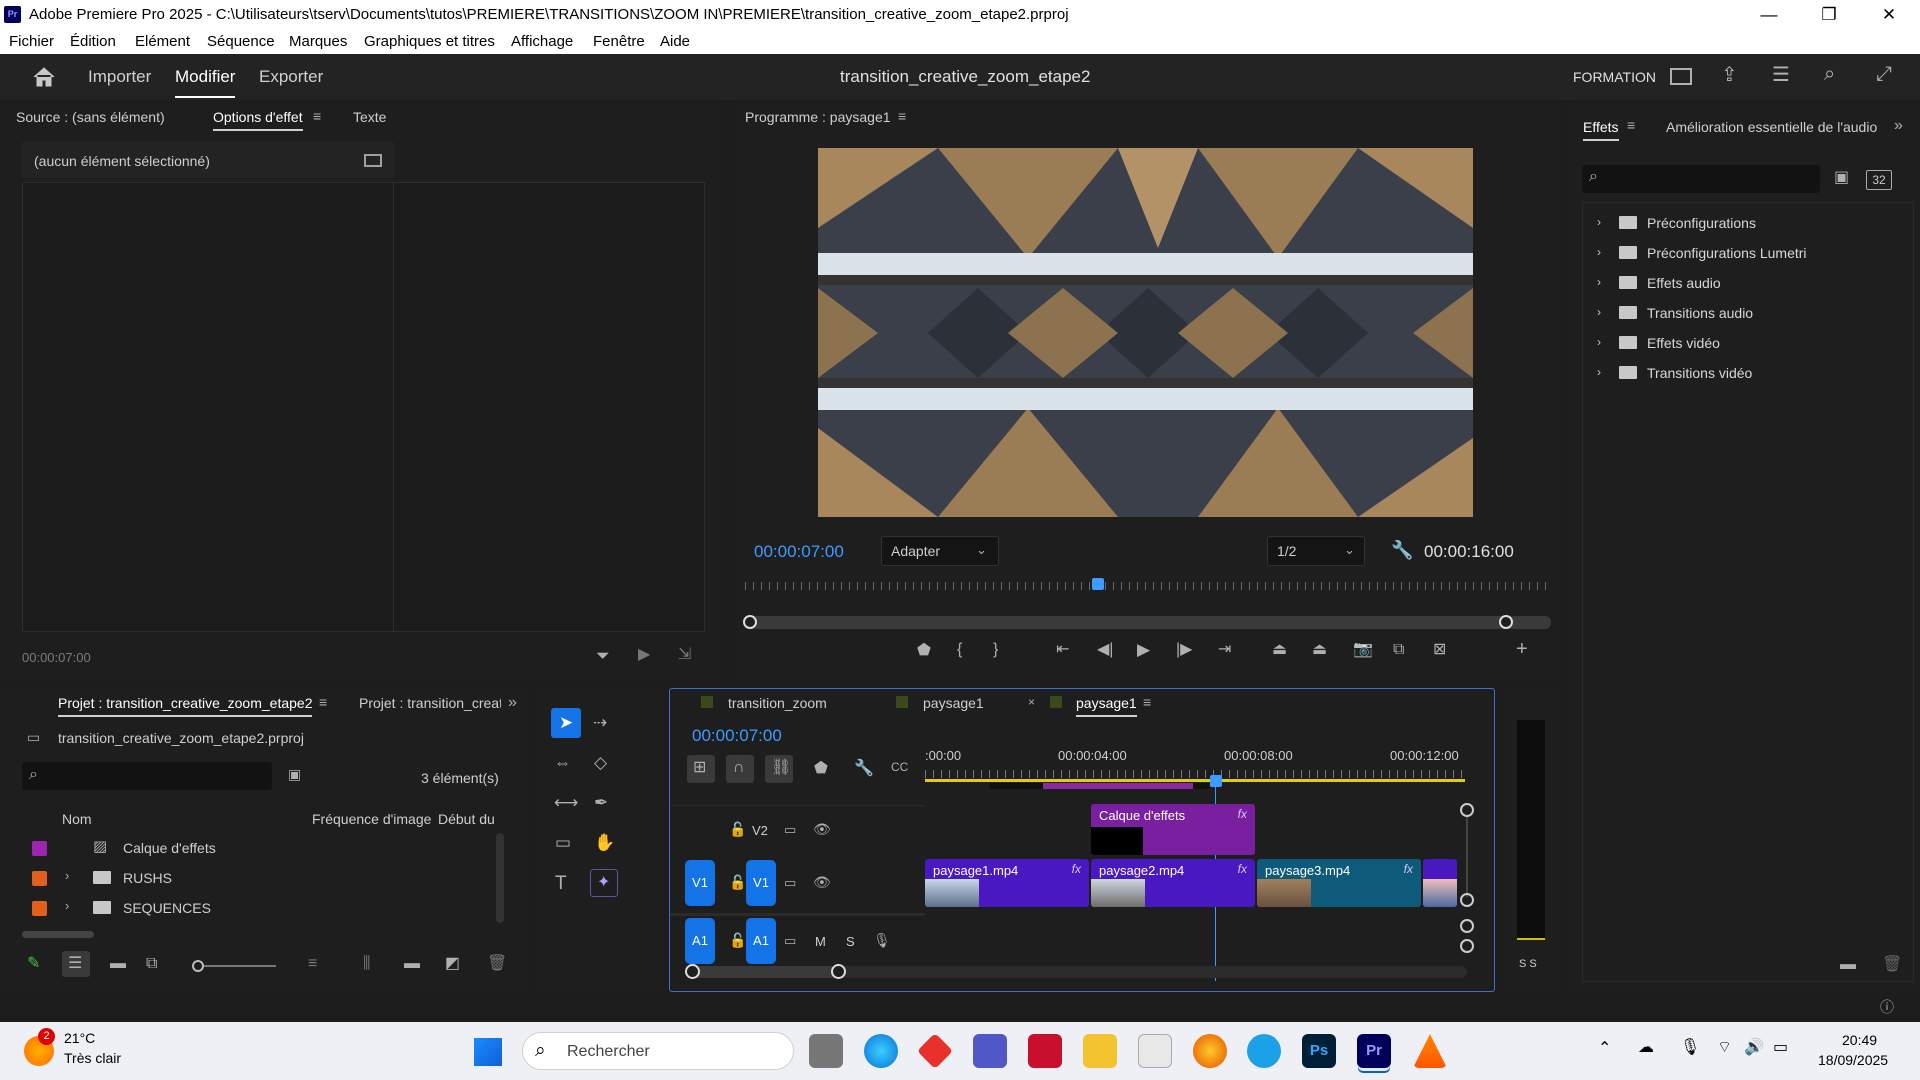 Image resolution: width=1920 pixels, height=1080 pixels. What do you see at coordinates (1216, 781) in the screenshot?
I see `timeline-playhead` at bounding box center [1216, 781].